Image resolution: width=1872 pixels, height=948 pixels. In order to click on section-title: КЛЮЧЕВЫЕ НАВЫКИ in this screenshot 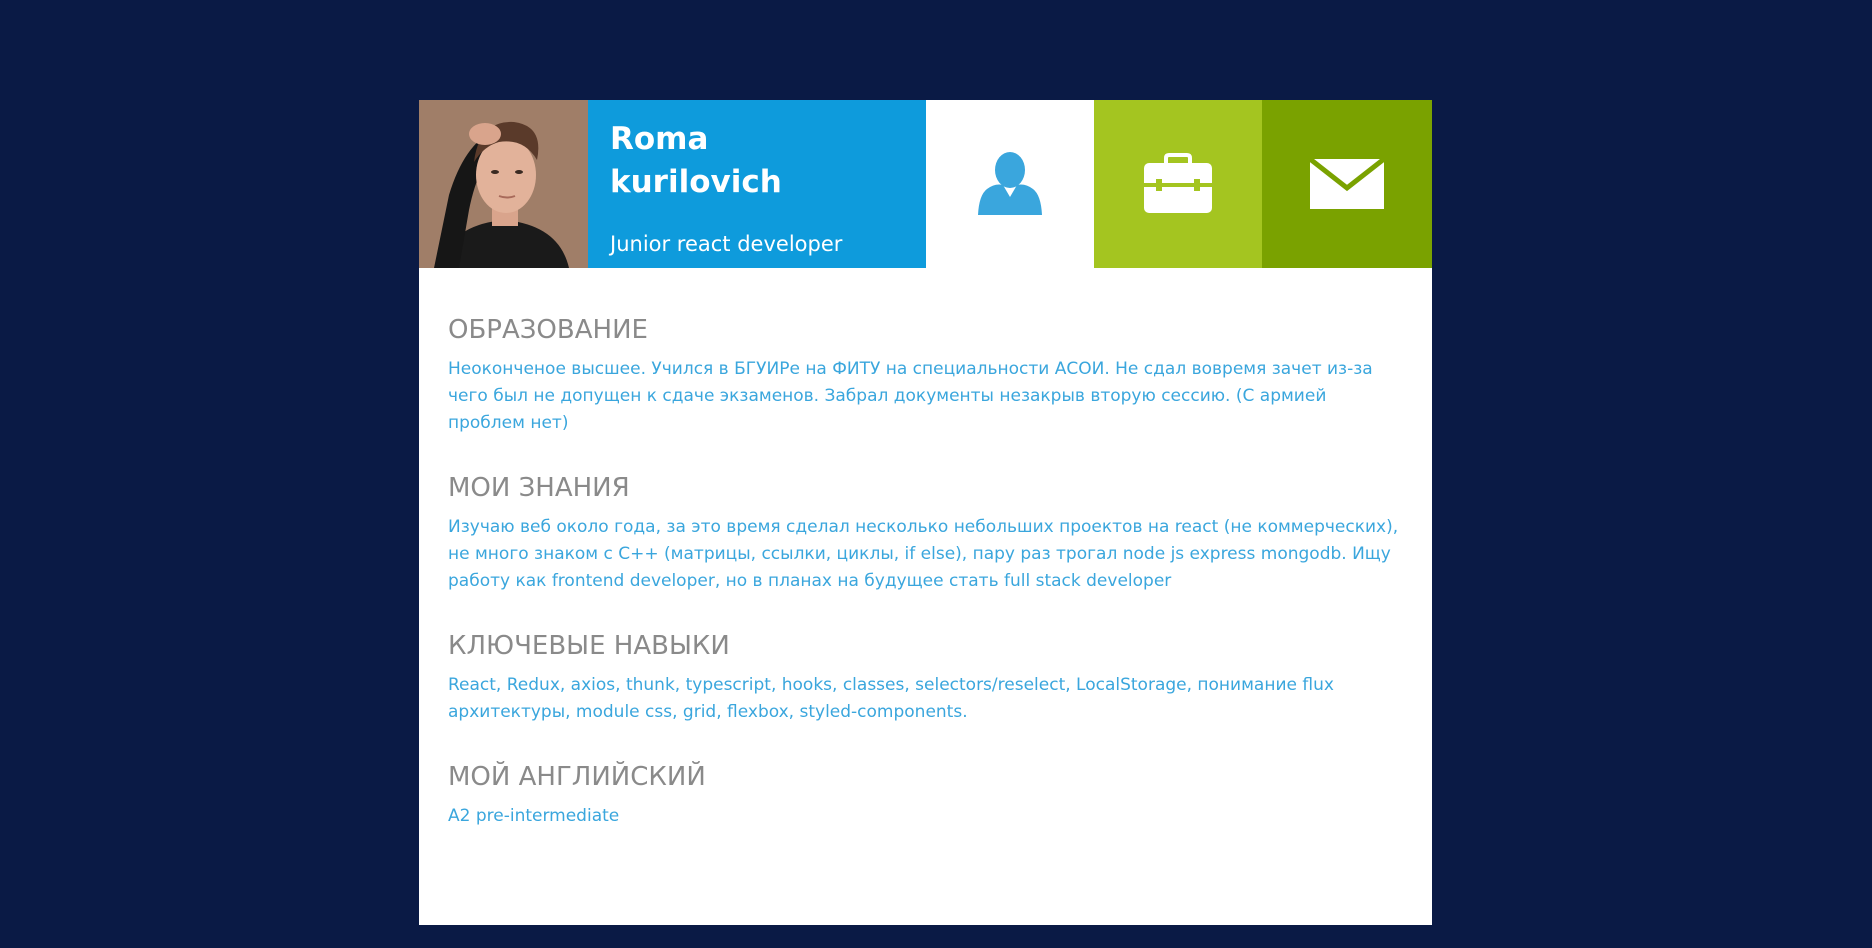, I will do `click(589, 646)`.